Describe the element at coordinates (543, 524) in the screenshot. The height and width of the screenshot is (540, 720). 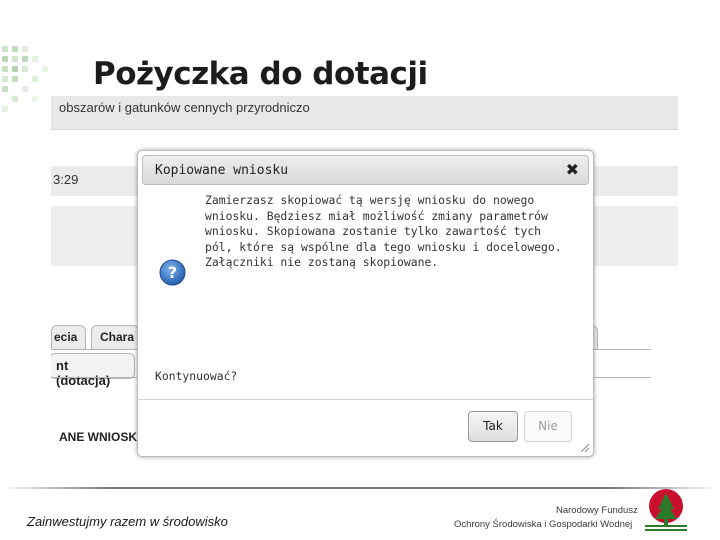
I see `fund-name-line2: Ochrony Środowiska i Gospodarki Wodnej` at that location.